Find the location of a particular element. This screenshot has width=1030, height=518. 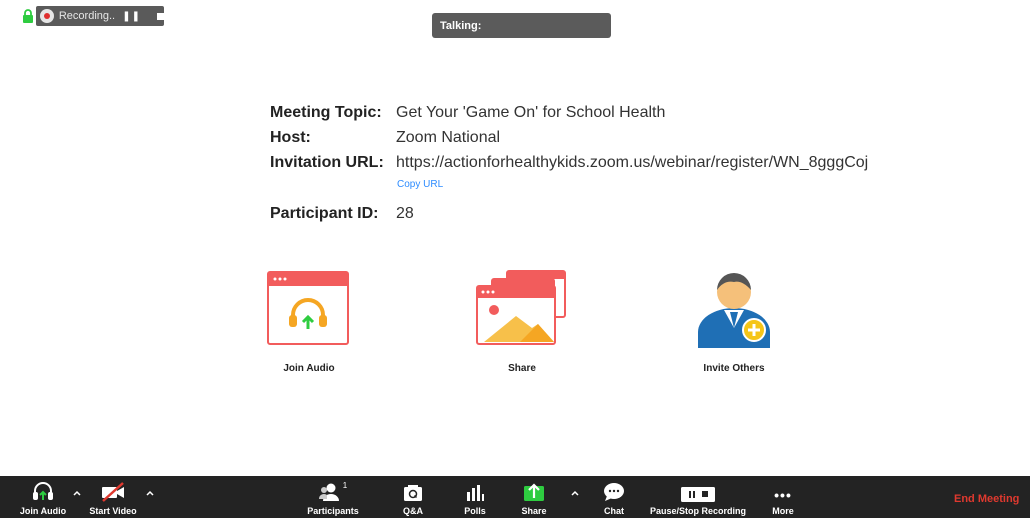

lock-icon is located at coordinates (28, 16).